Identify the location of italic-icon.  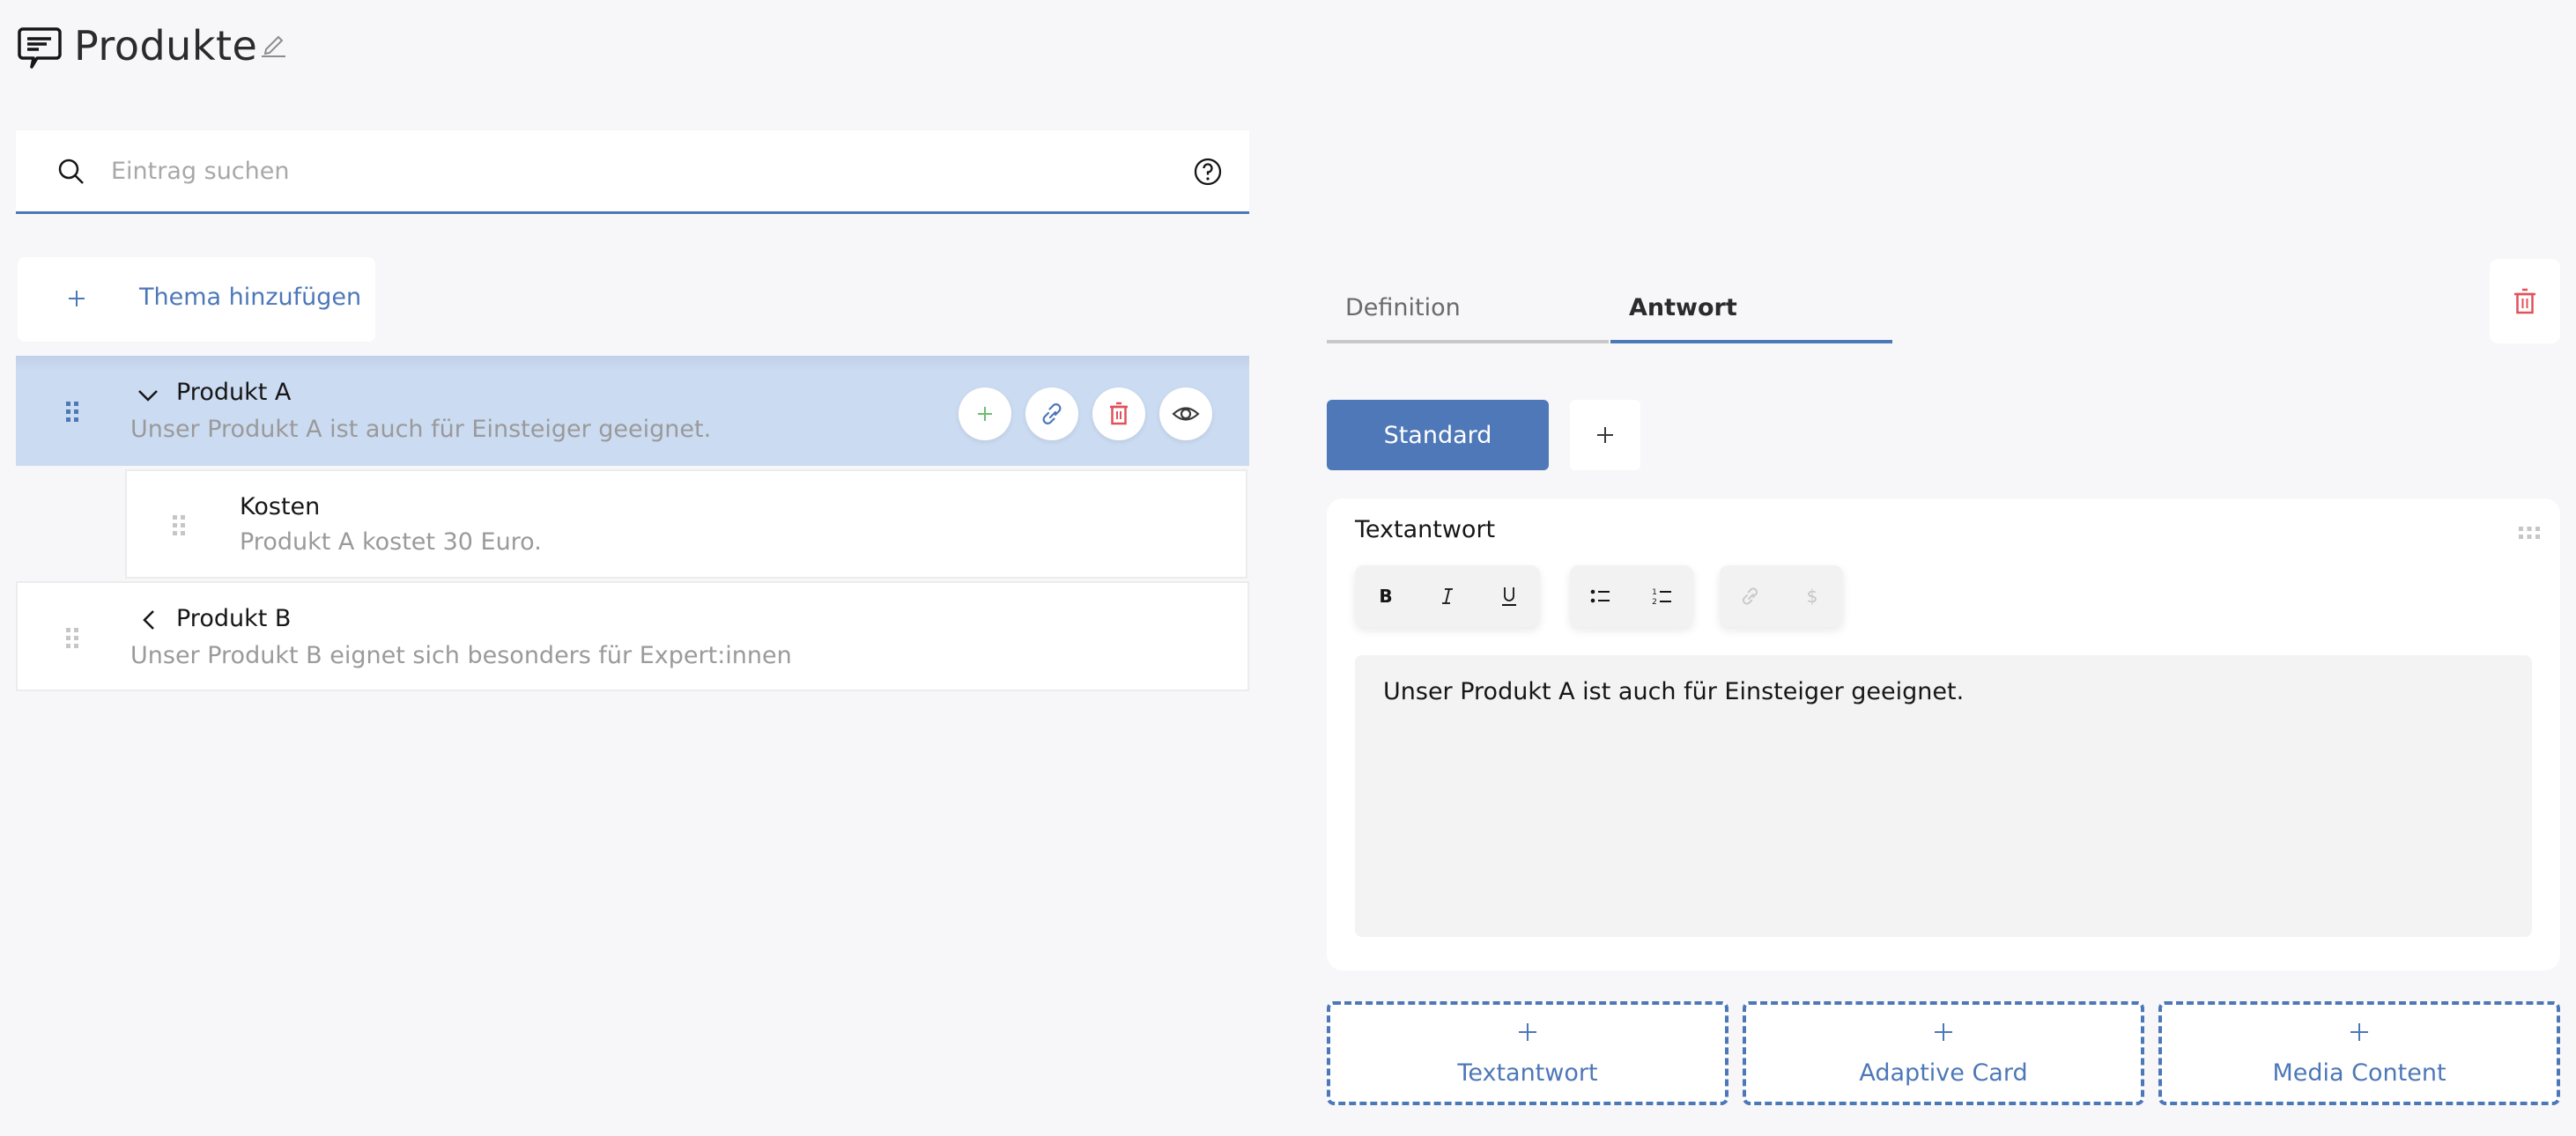
(1448, 596).